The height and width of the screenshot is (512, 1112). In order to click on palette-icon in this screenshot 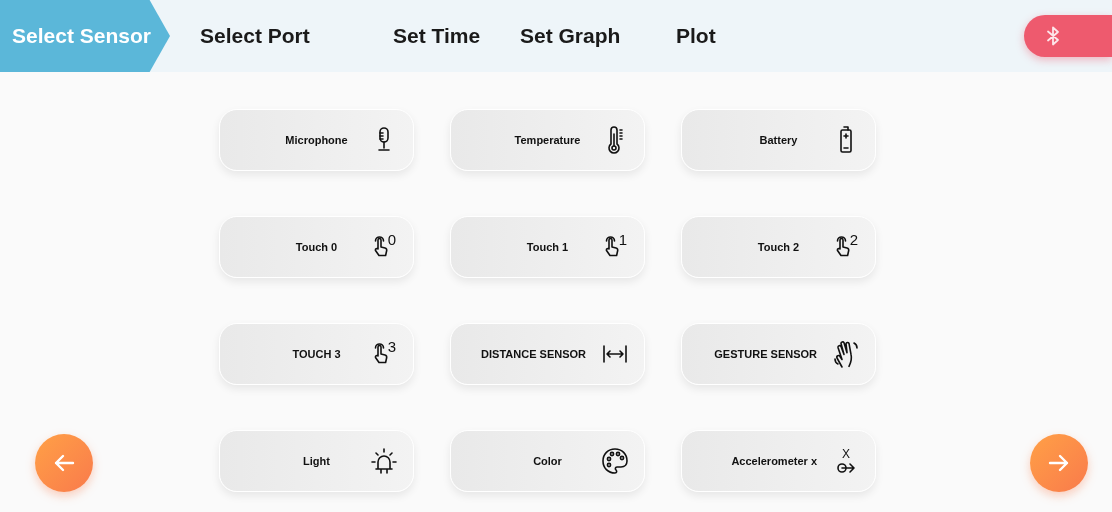, I will do `click(615, 461)`.